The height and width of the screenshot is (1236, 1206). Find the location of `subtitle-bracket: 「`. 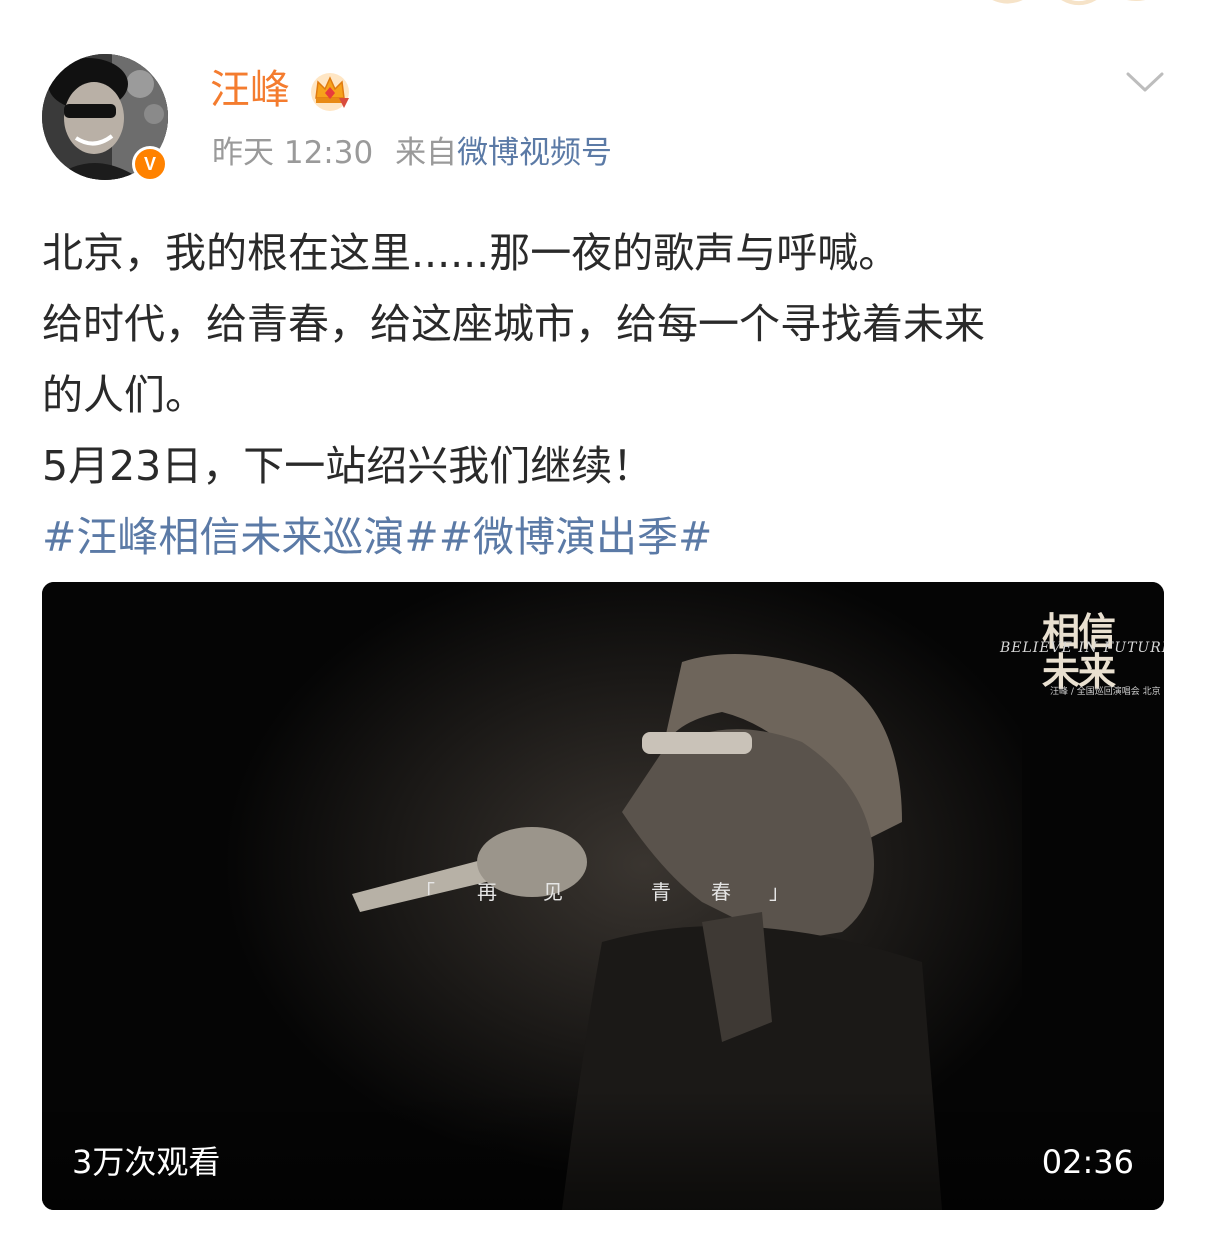

subtitle-bracket: 「 is located at coordinates (426, 892).